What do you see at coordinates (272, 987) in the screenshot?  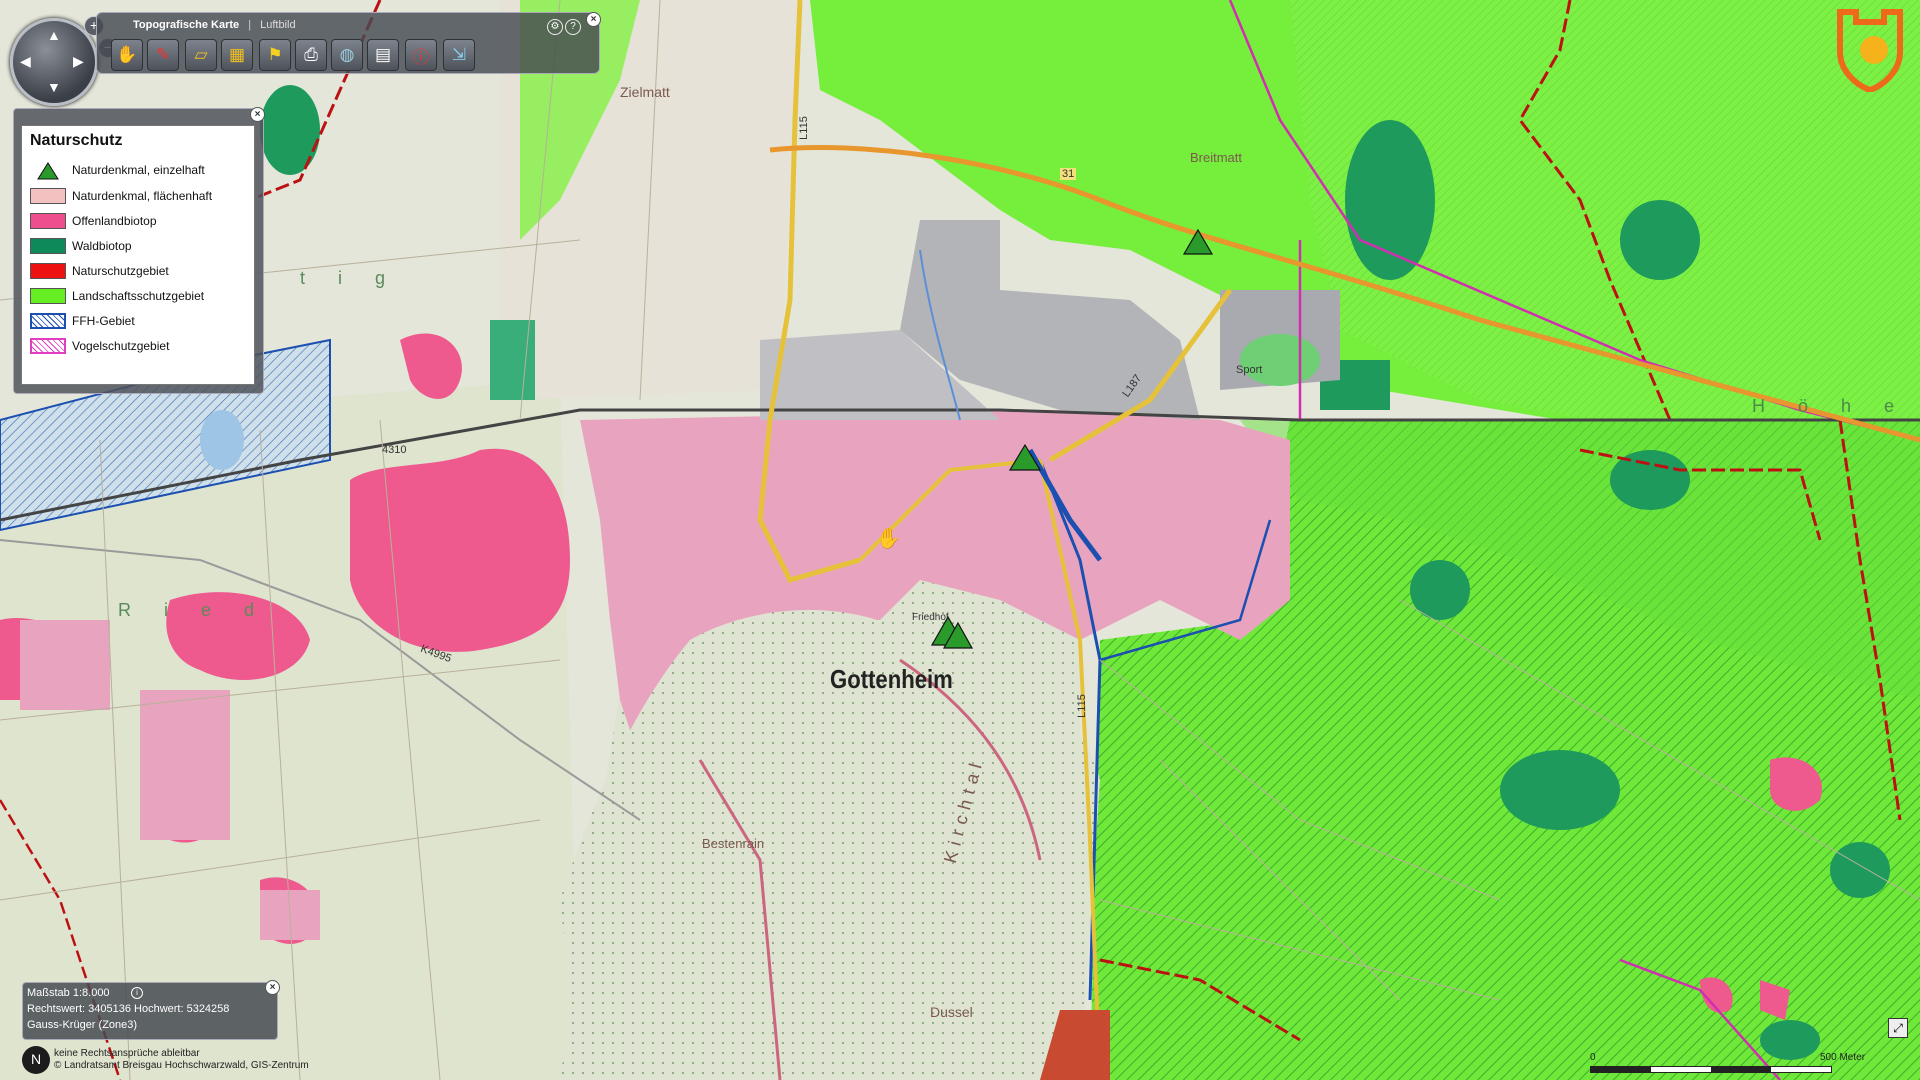 I see `scale-panel-close-icon: ×` at bounding box center [272, 987].